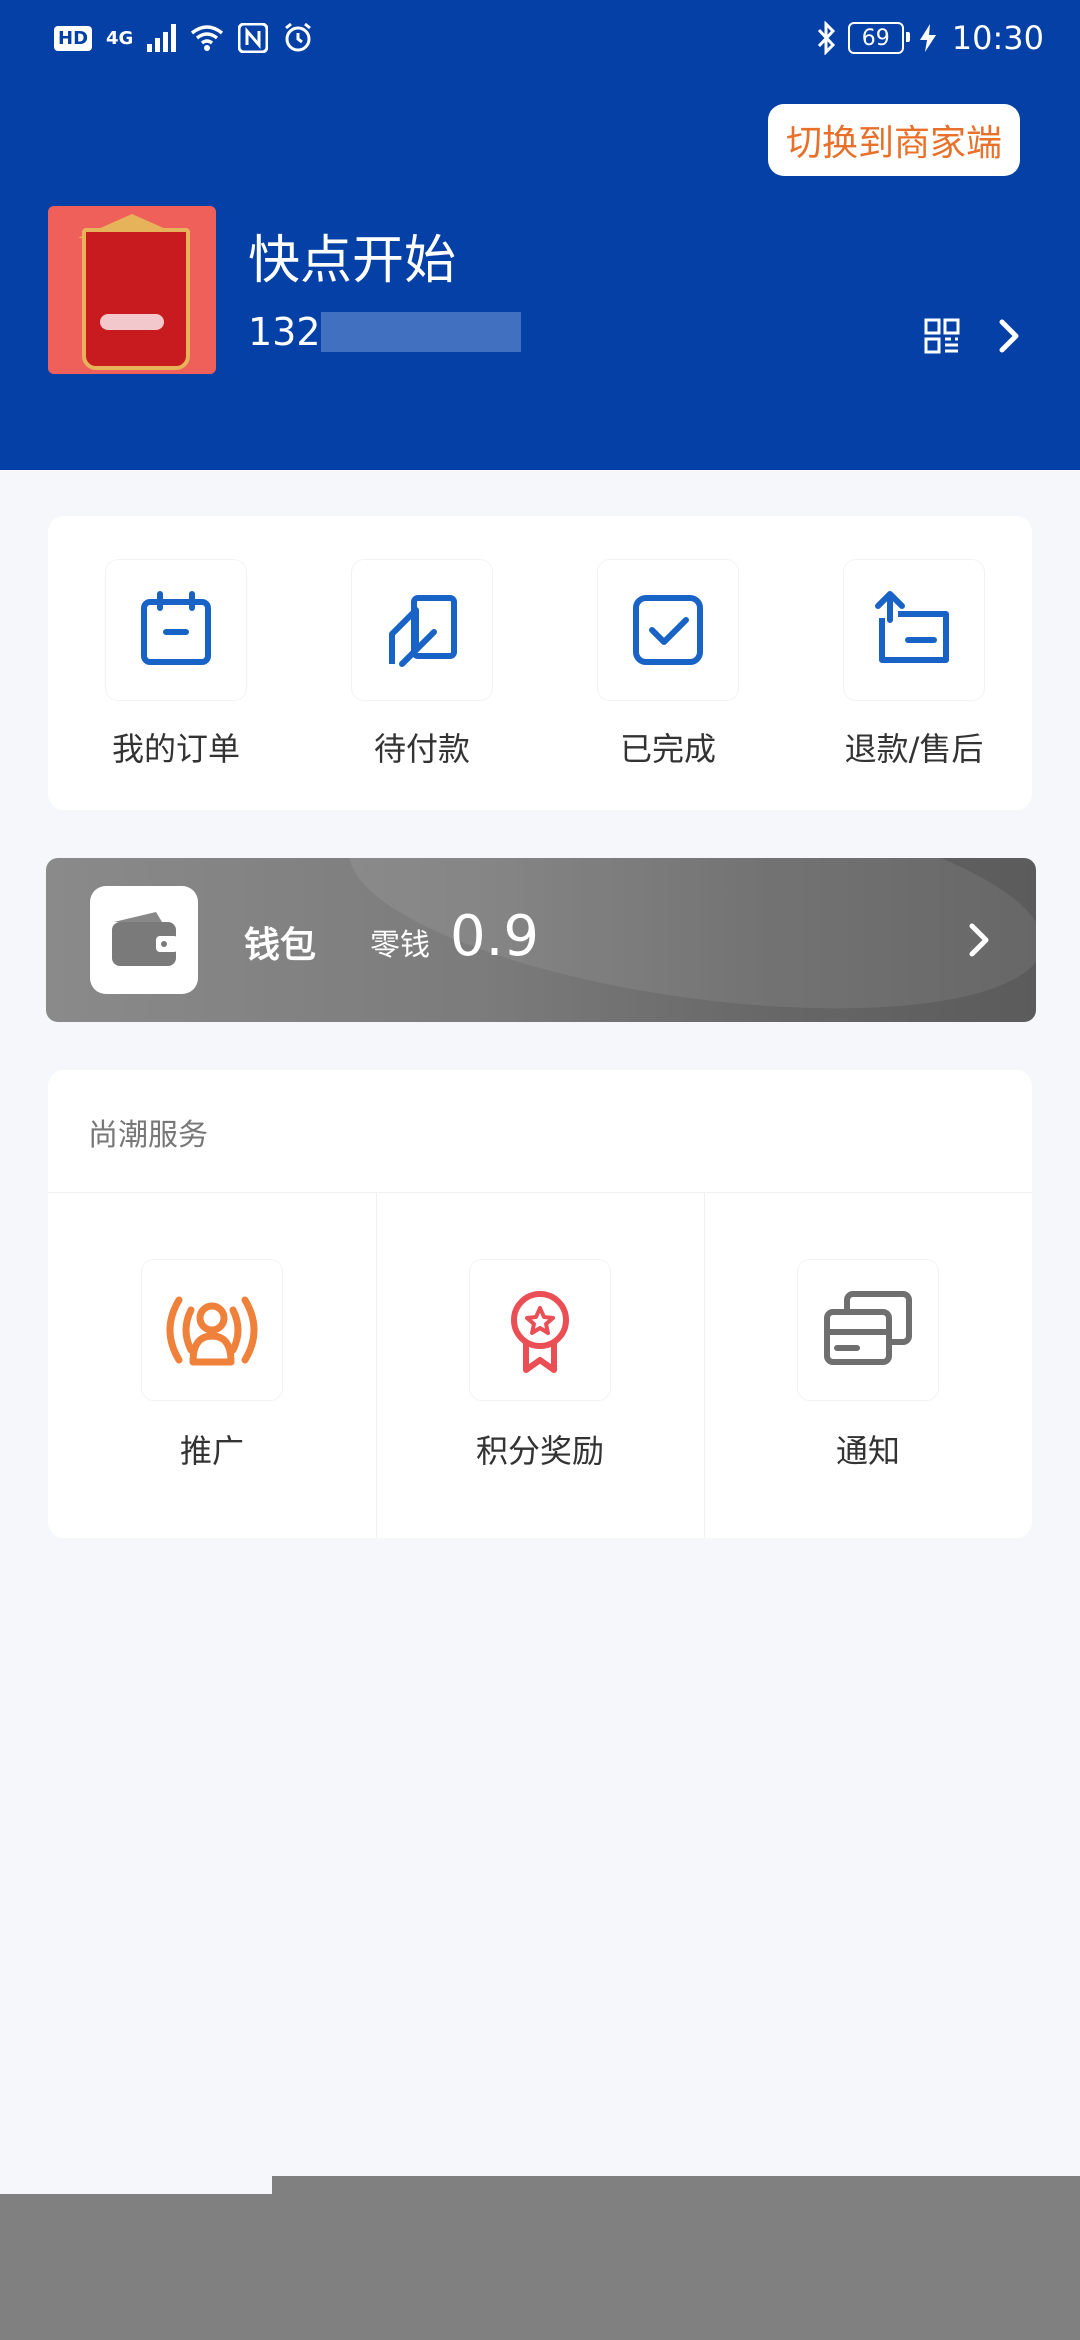 This screenshot has width=1080, height=2340. Describe the element at coordinates (136, 2186) in the screenshot. I see `bottom-overlay-notch` at that location.